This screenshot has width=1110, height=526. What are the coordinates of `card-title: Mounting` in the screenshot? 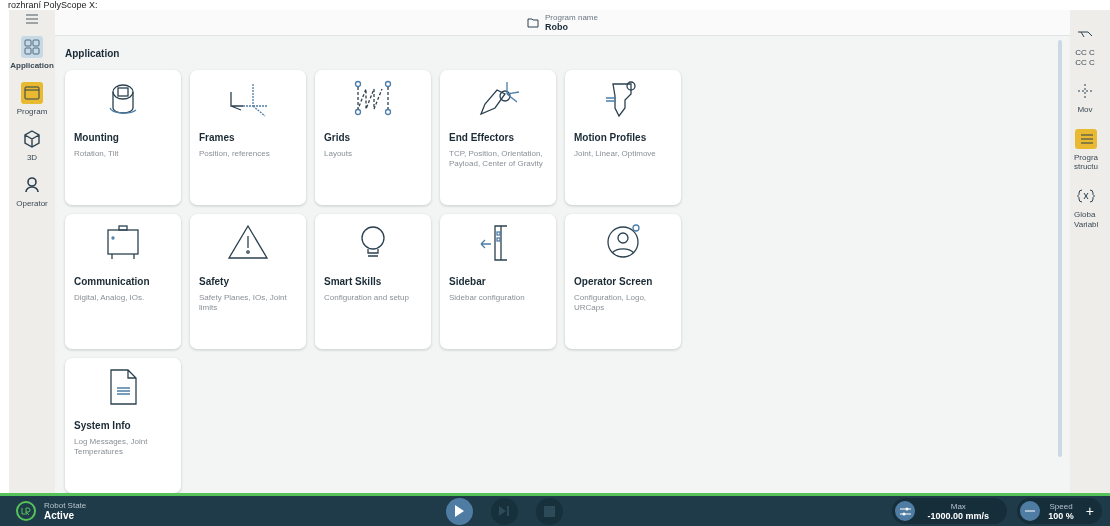 It's located at (97, 137).